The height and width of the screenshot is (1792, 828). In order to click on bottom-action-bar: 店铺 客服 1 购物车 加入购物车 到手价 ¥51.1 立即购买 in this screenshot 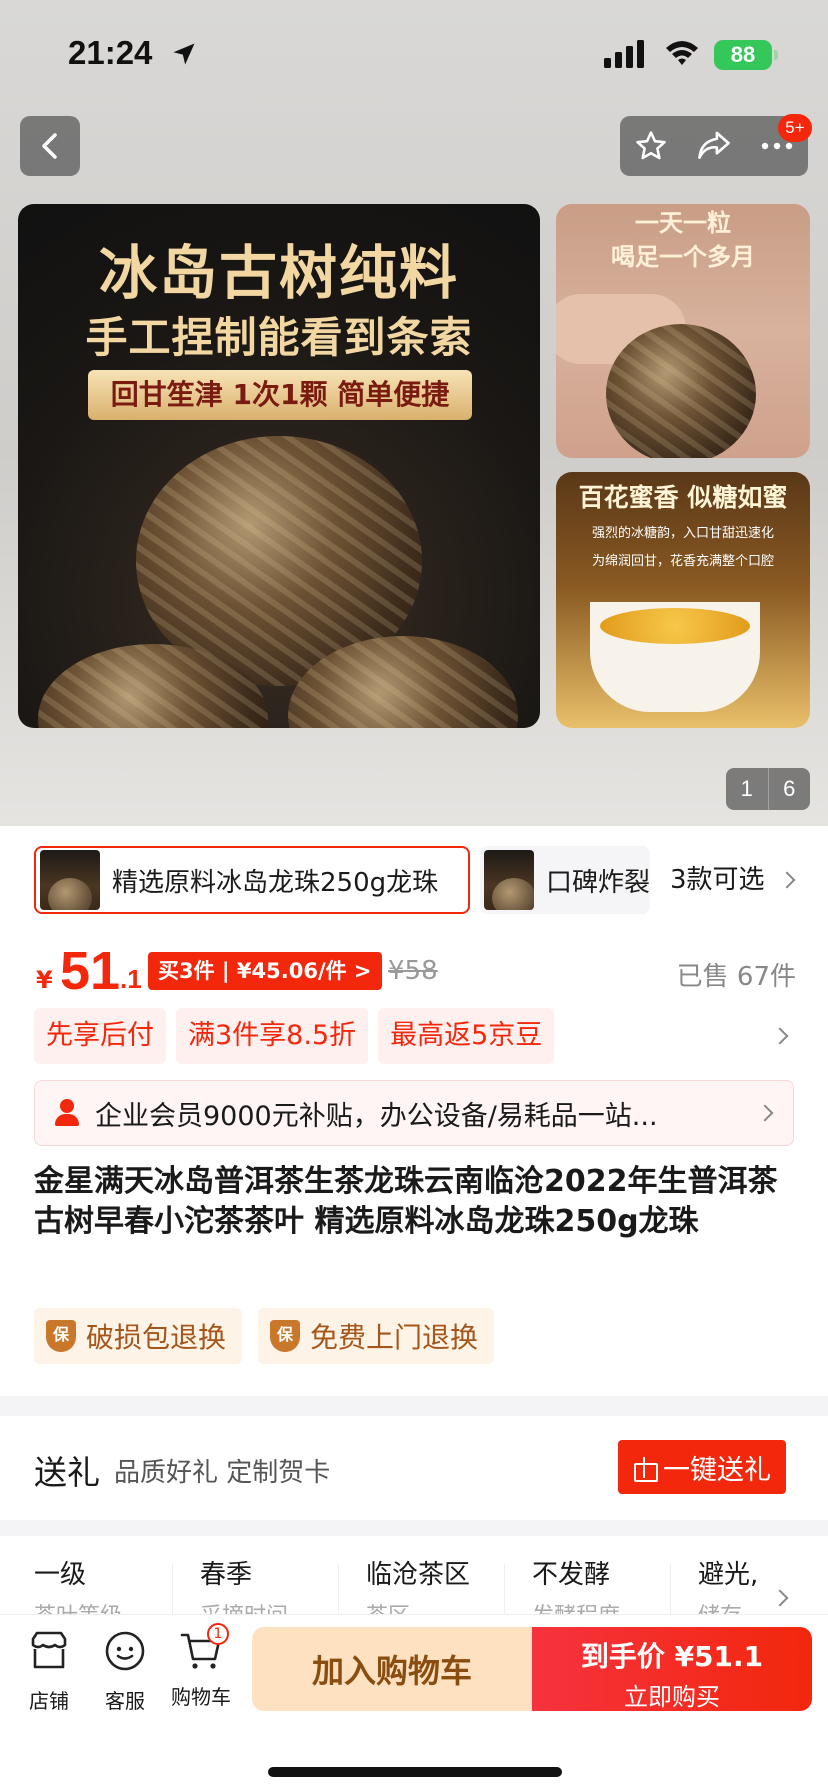, I will do `click(414, 1703)`.